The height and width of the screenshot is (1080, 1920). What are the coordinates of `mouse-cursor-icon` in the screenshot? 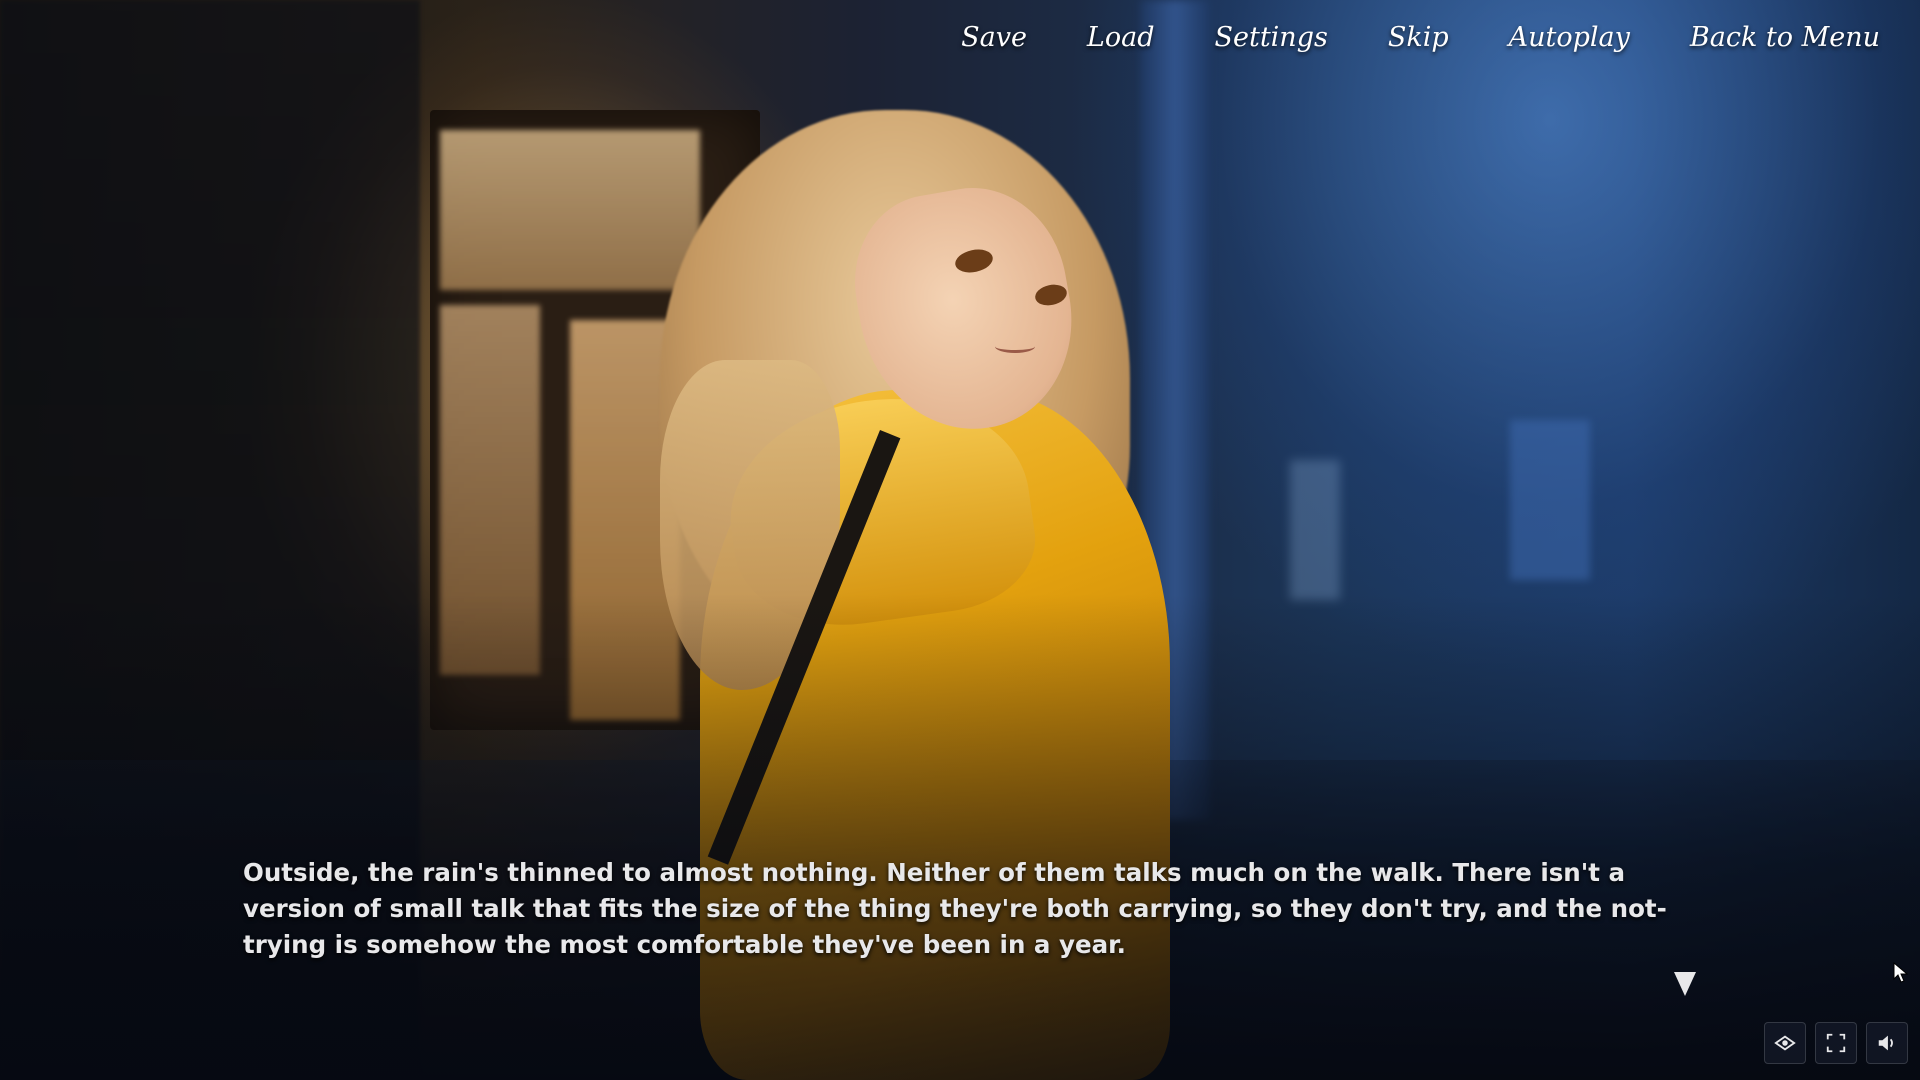 It's located at (1901, 972).